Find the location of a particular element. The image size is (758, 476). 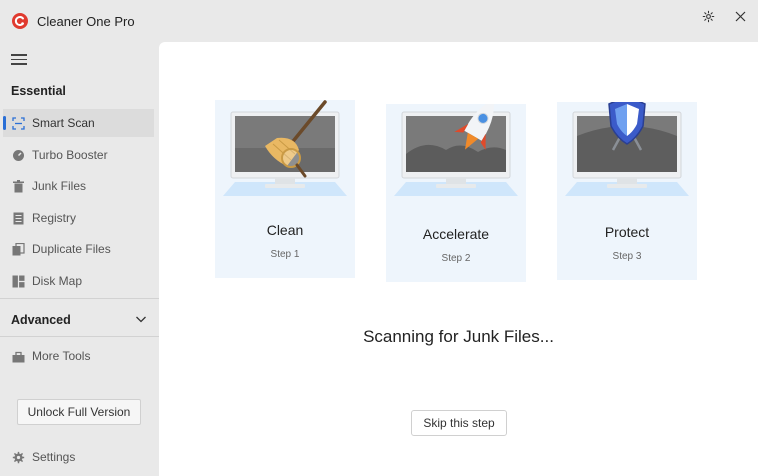

step-card-accelerate: Accelerate Step 2 is located at coordinates (456, 193).